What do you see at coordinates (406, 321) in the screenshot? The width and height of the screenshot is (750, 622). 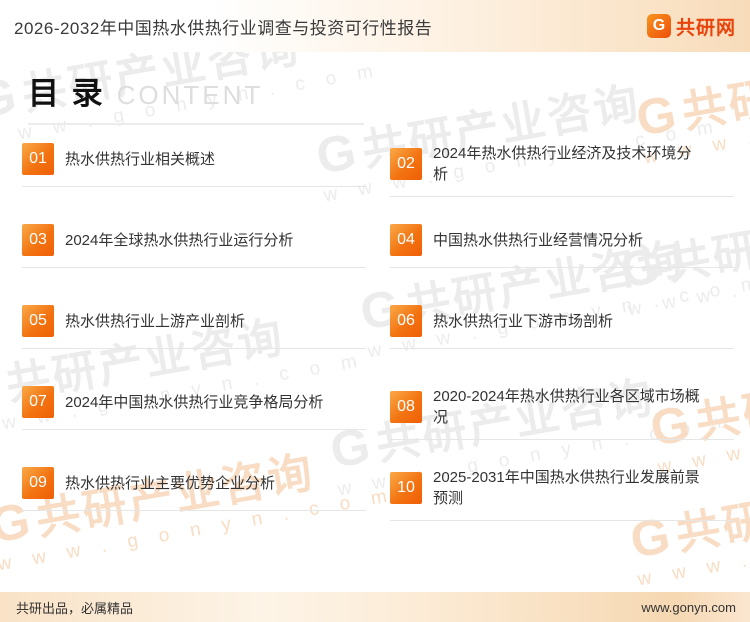 I see `toc-item-number-badge: 06` at bounding box center [406, 321].